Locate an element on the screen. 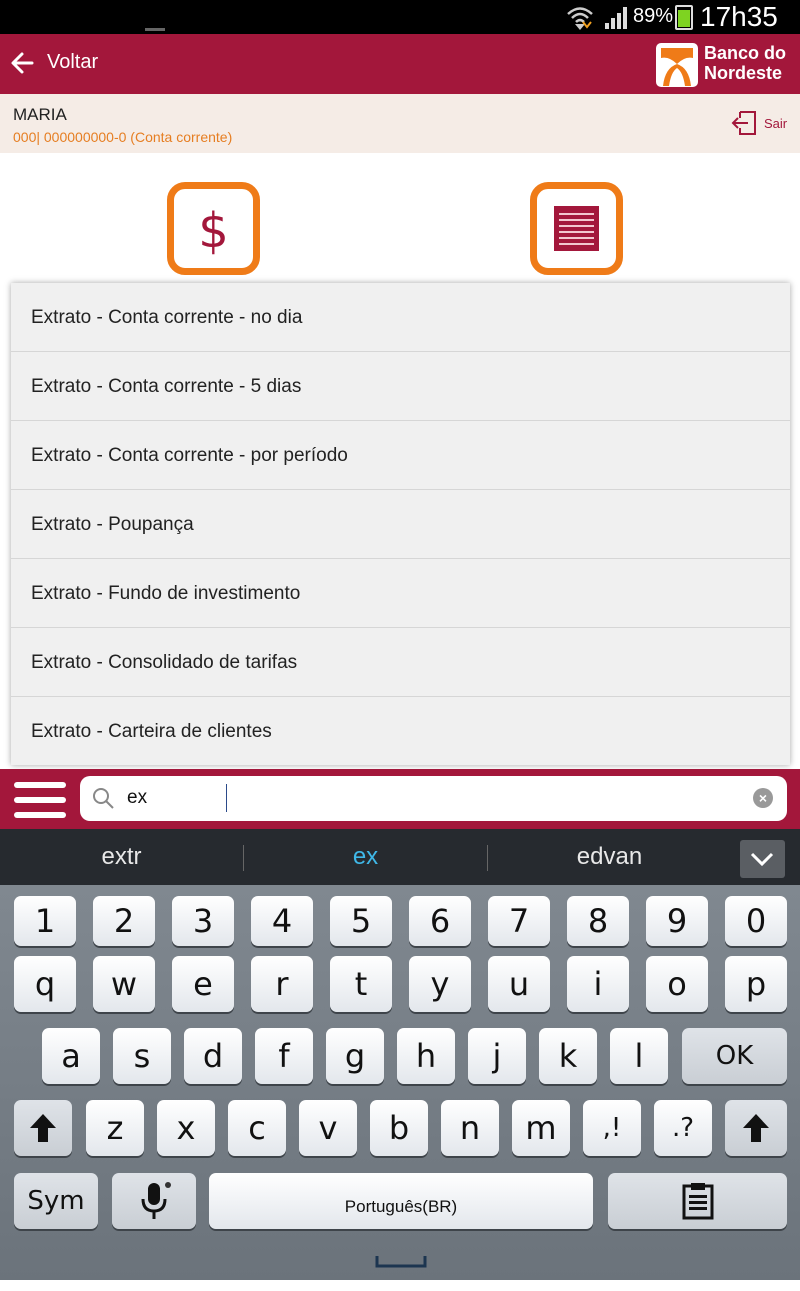  key-e: e is located at coordinates (203, 984).